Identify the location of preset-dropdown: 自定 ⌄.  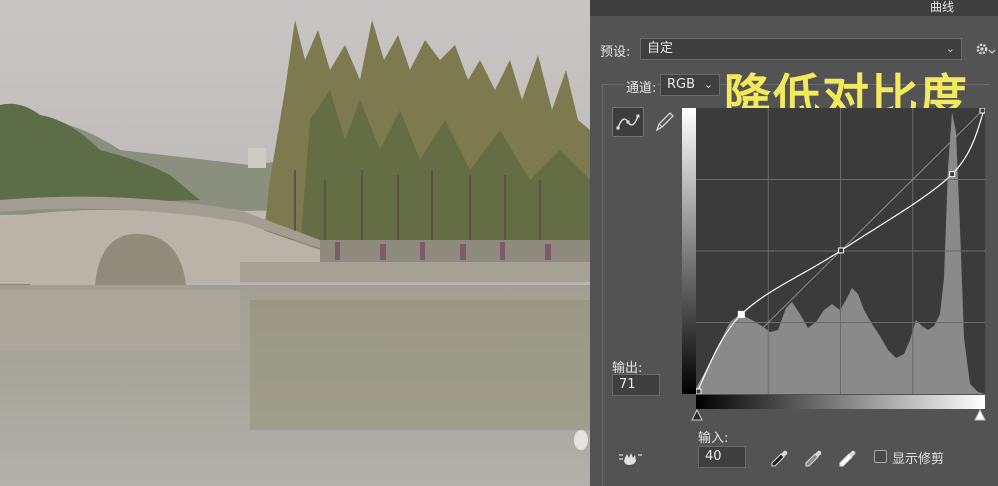
(801, 49).